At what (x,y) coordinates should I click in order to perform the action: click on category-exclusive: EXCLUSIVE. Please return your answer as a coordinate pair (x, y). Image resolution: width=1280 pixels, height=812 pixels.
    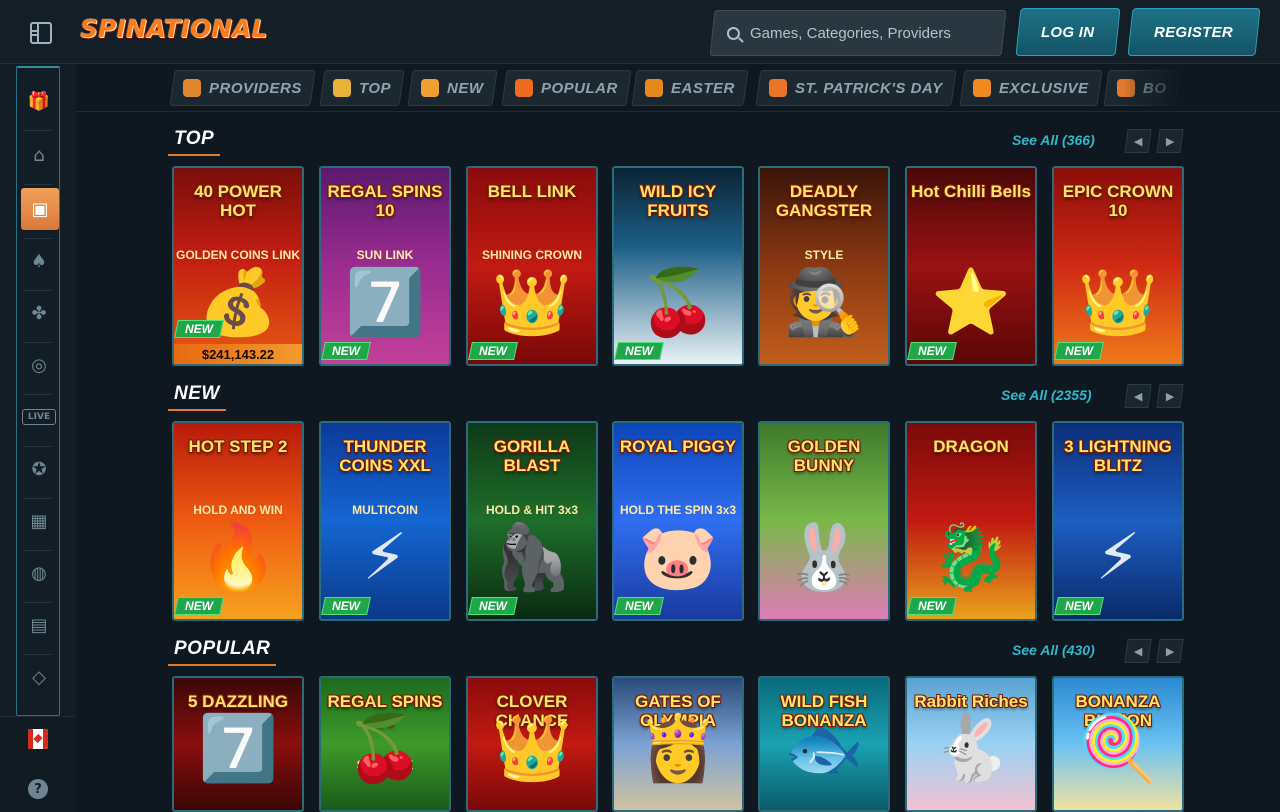
    Looking at the image, I should click on (1031, 88).